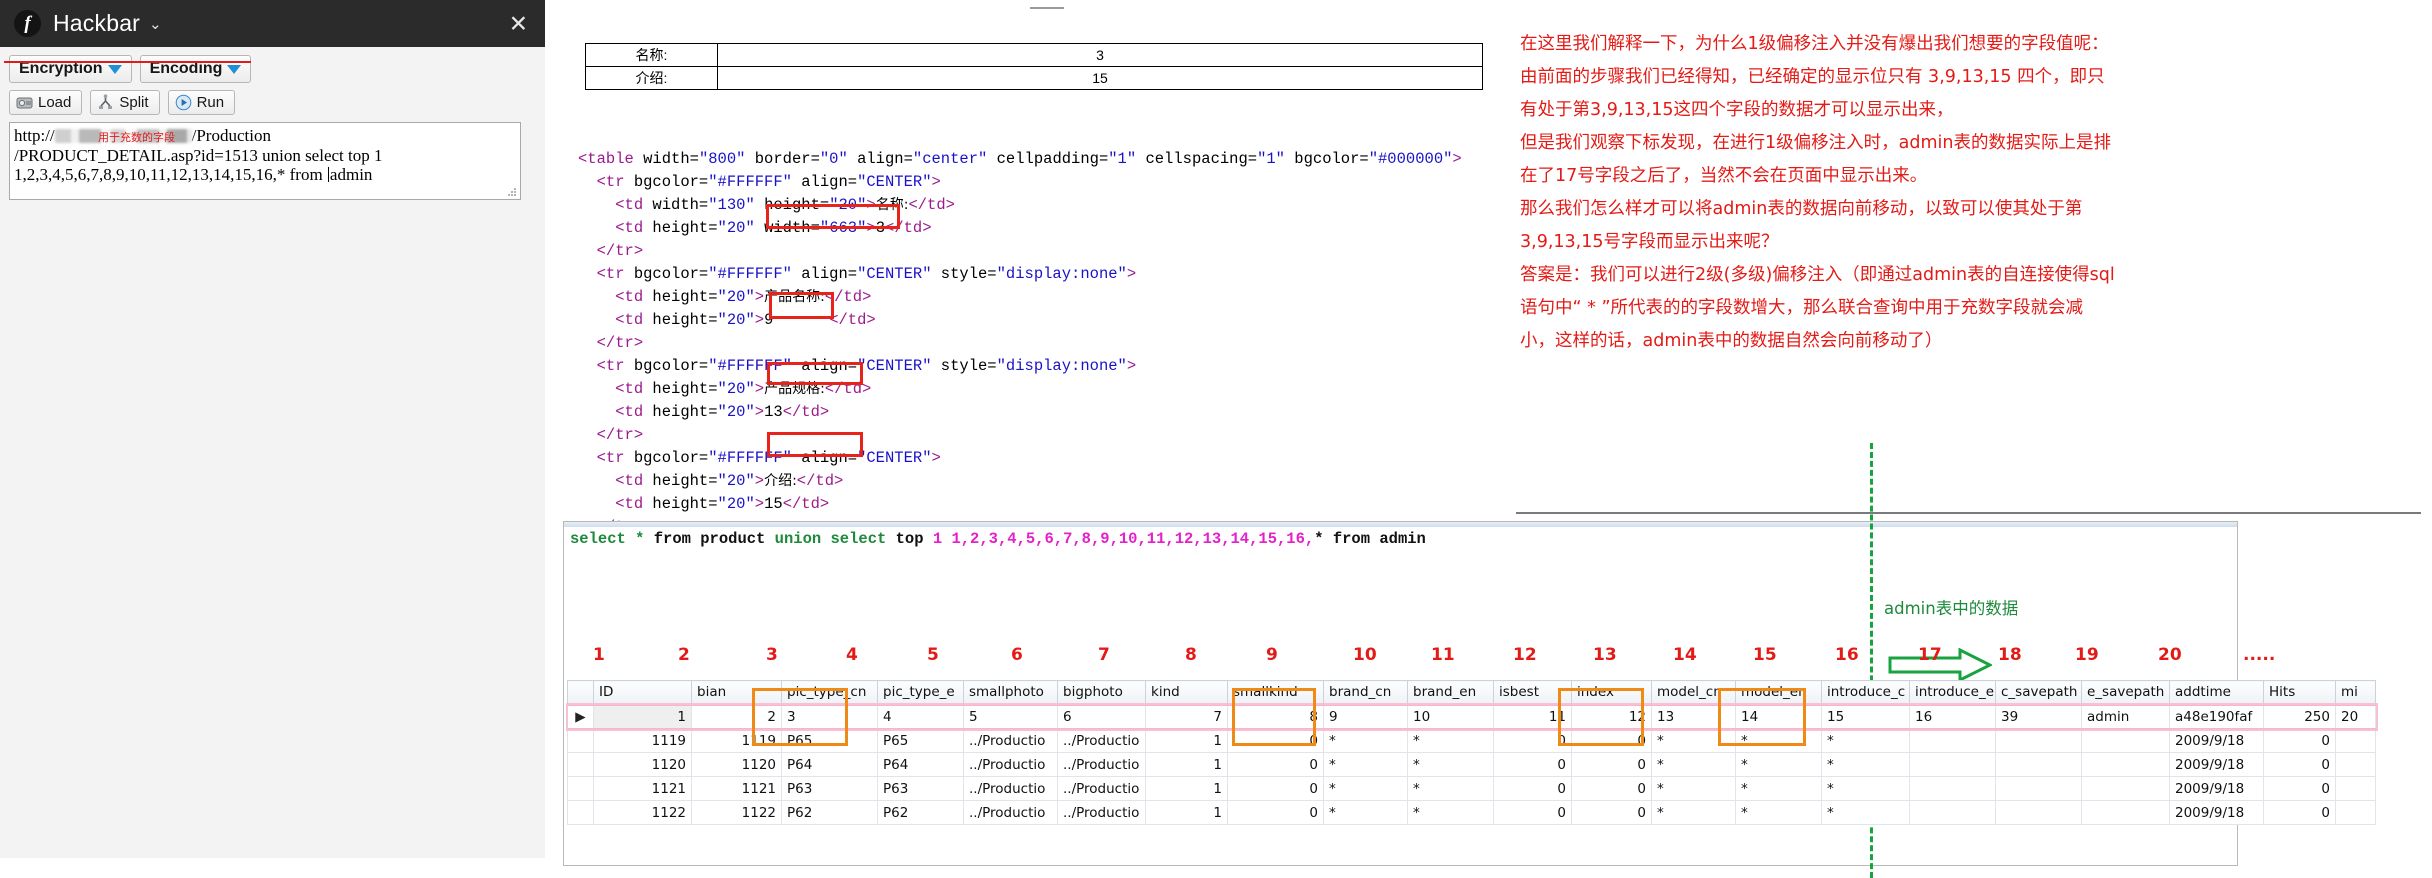 This screenshot has height=878, width=2432. I want to click on split-button: Split, so click(125, 102).